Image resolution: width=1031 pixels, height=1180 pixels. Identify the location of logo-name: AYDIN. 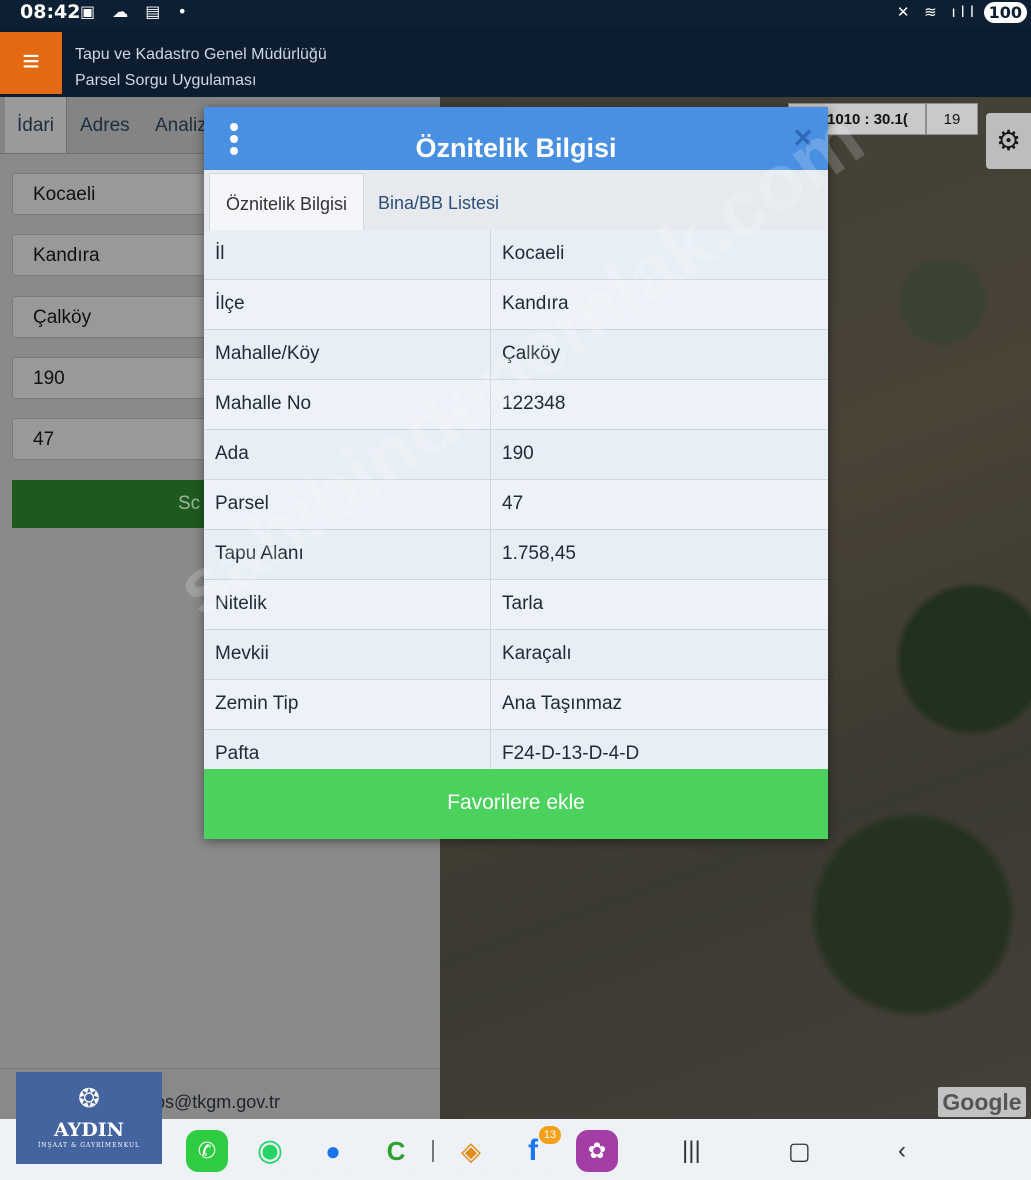
(89, 1130).